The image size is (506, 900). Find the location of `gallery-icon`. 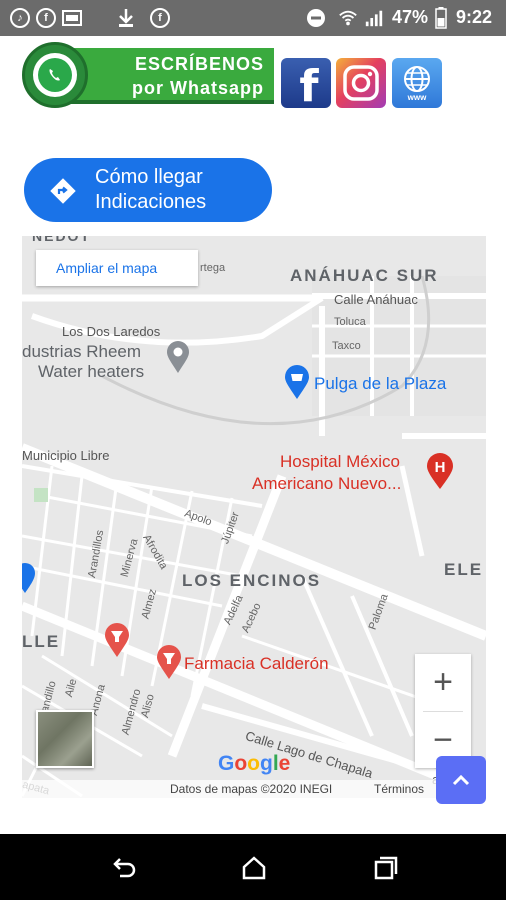

gallery-icon is located at coordinates (72, 18).